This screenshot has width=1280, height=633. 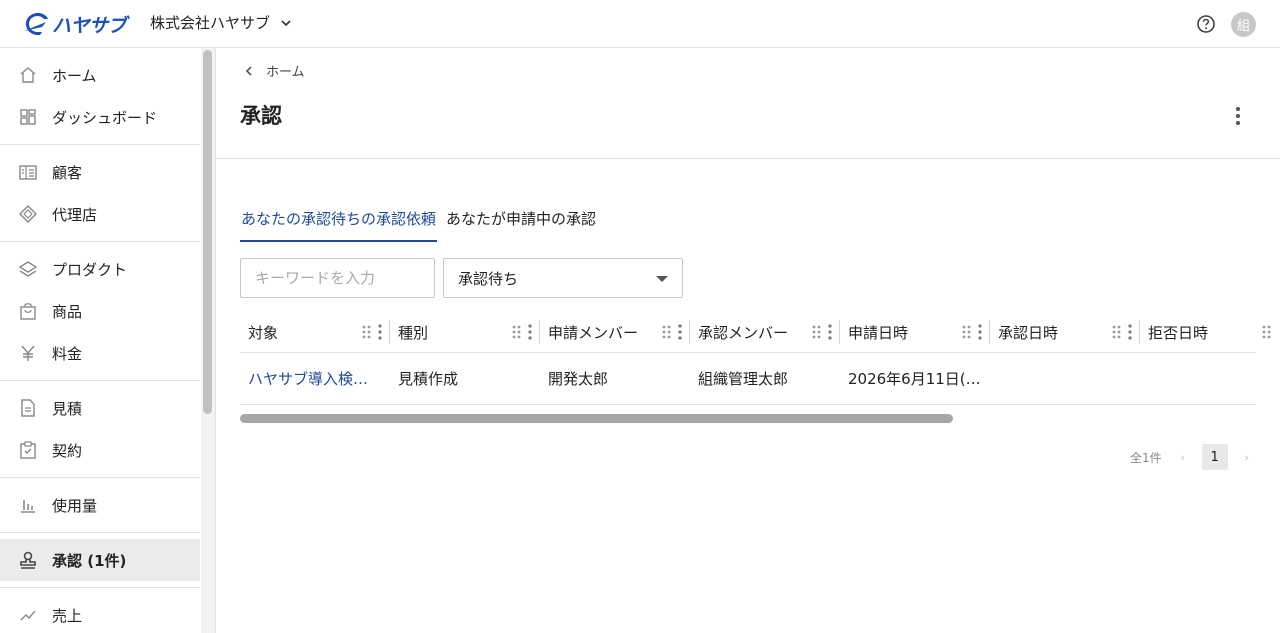 I want to click on sidebar-group: 売上, so click(x=100, y=610).